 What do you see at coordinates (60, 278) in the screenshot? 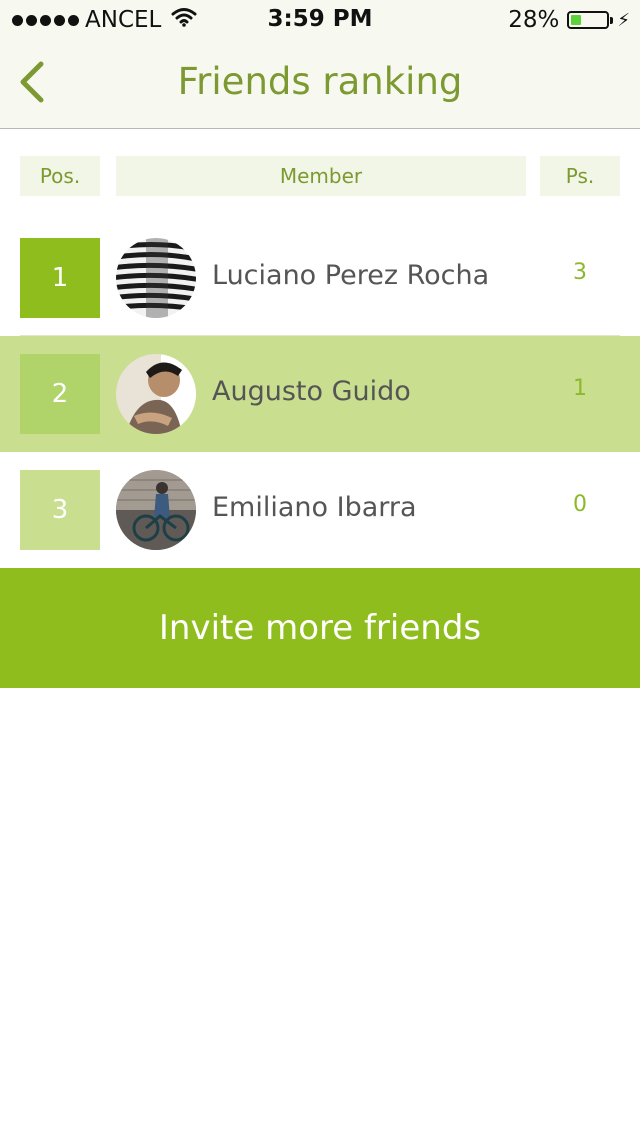
I see `position-badge: 1` at bounding box center [60, 278].